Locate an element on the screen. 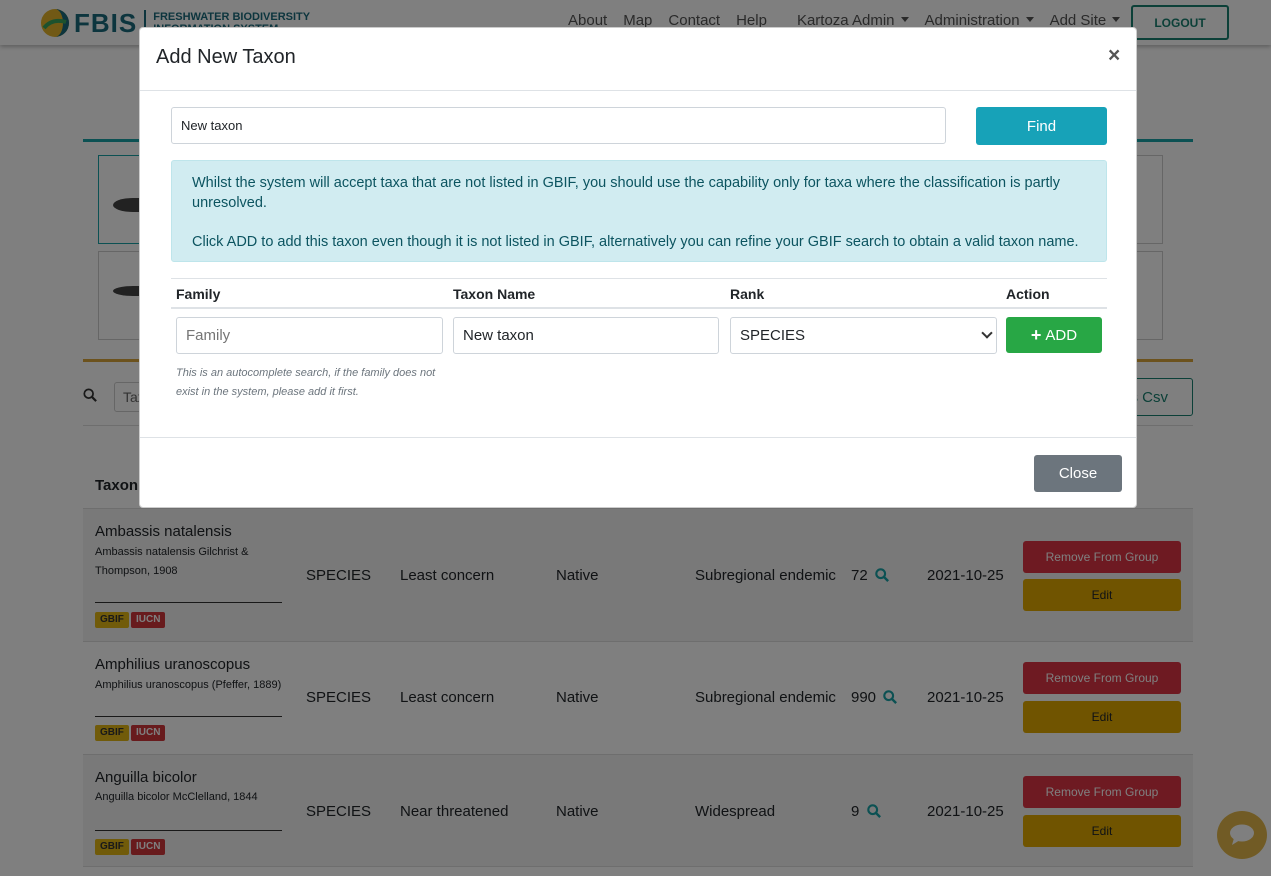 The height and width of the screenshot is (876, 1271). plus-icon: + is located at coordinates (1036, 334).